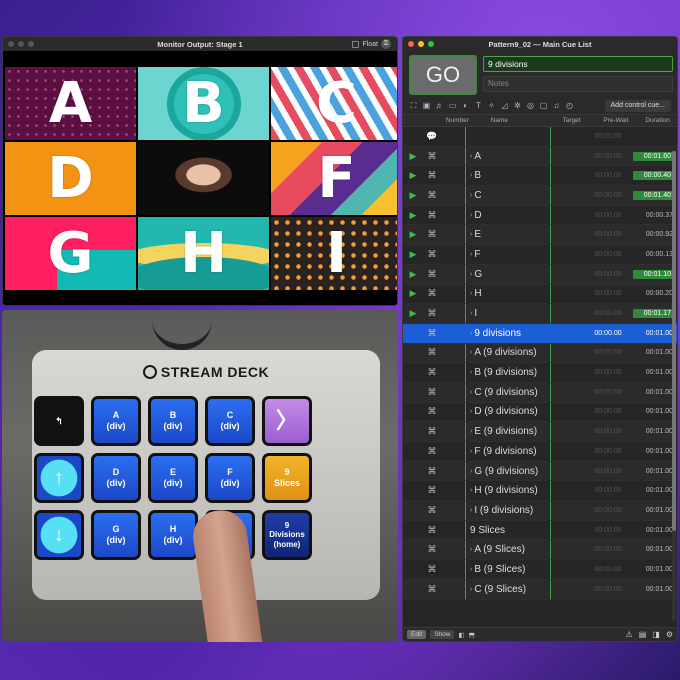 Image resolution: width=680 pixels, height=680 pixels. What do you see at coordinates (508, 510) in the screenshot?
I see `cue-name: › I (9 divisions)` at bounding box center [508, 510].